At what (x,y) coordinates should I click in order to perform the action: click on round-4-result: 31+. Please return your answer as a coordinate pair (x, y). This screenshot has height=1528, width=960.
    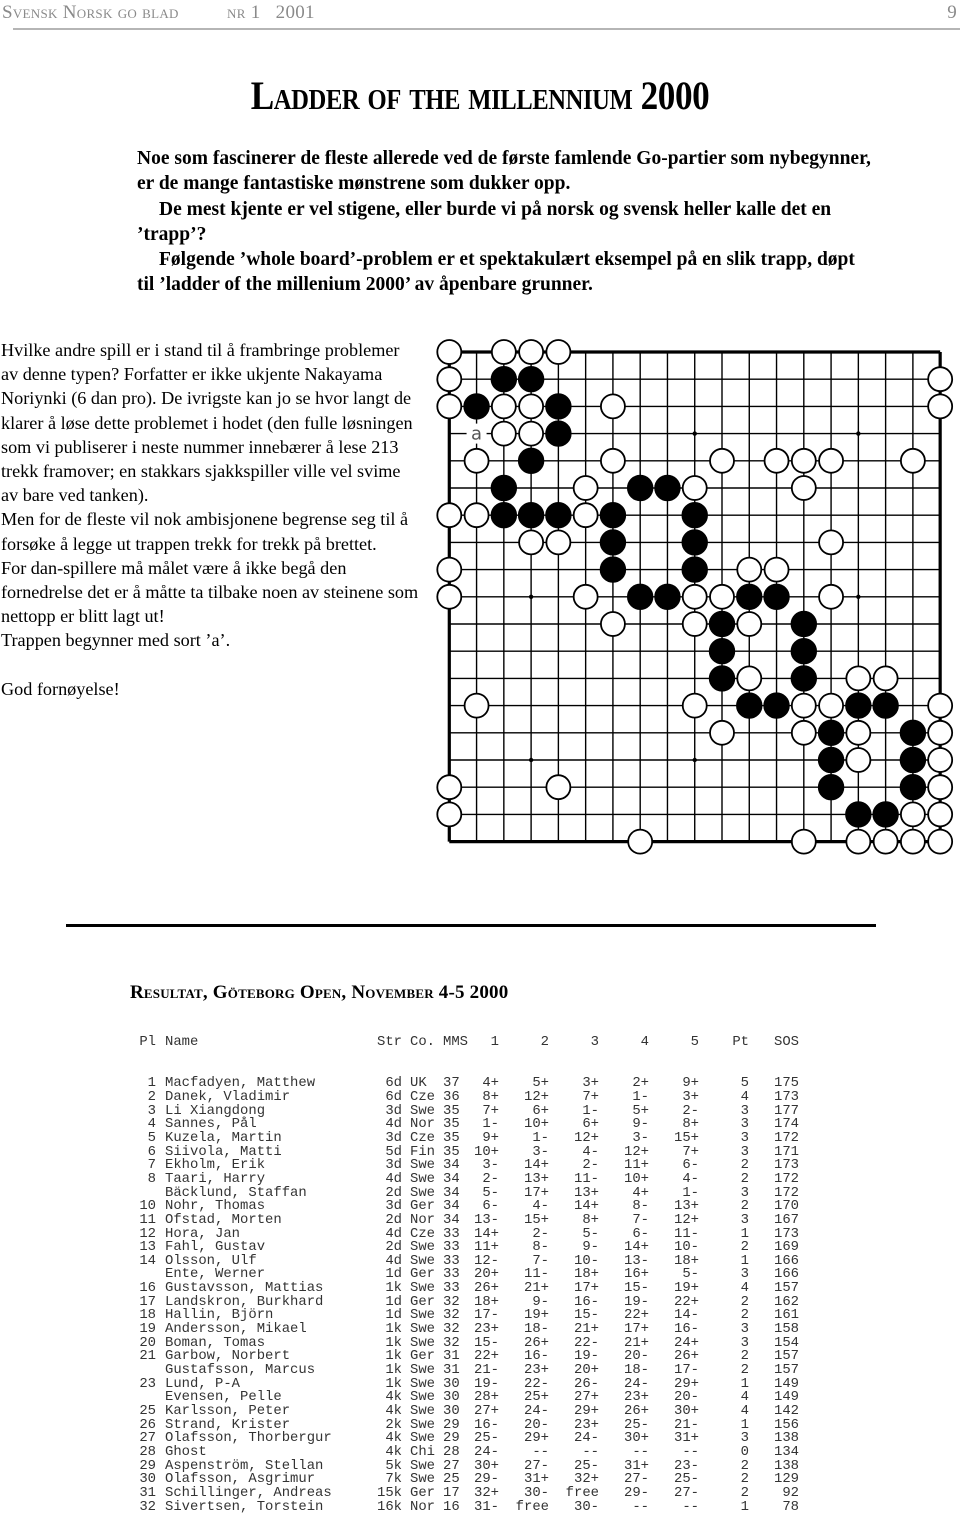
    Looking at the image, I should click on (636, 1465).